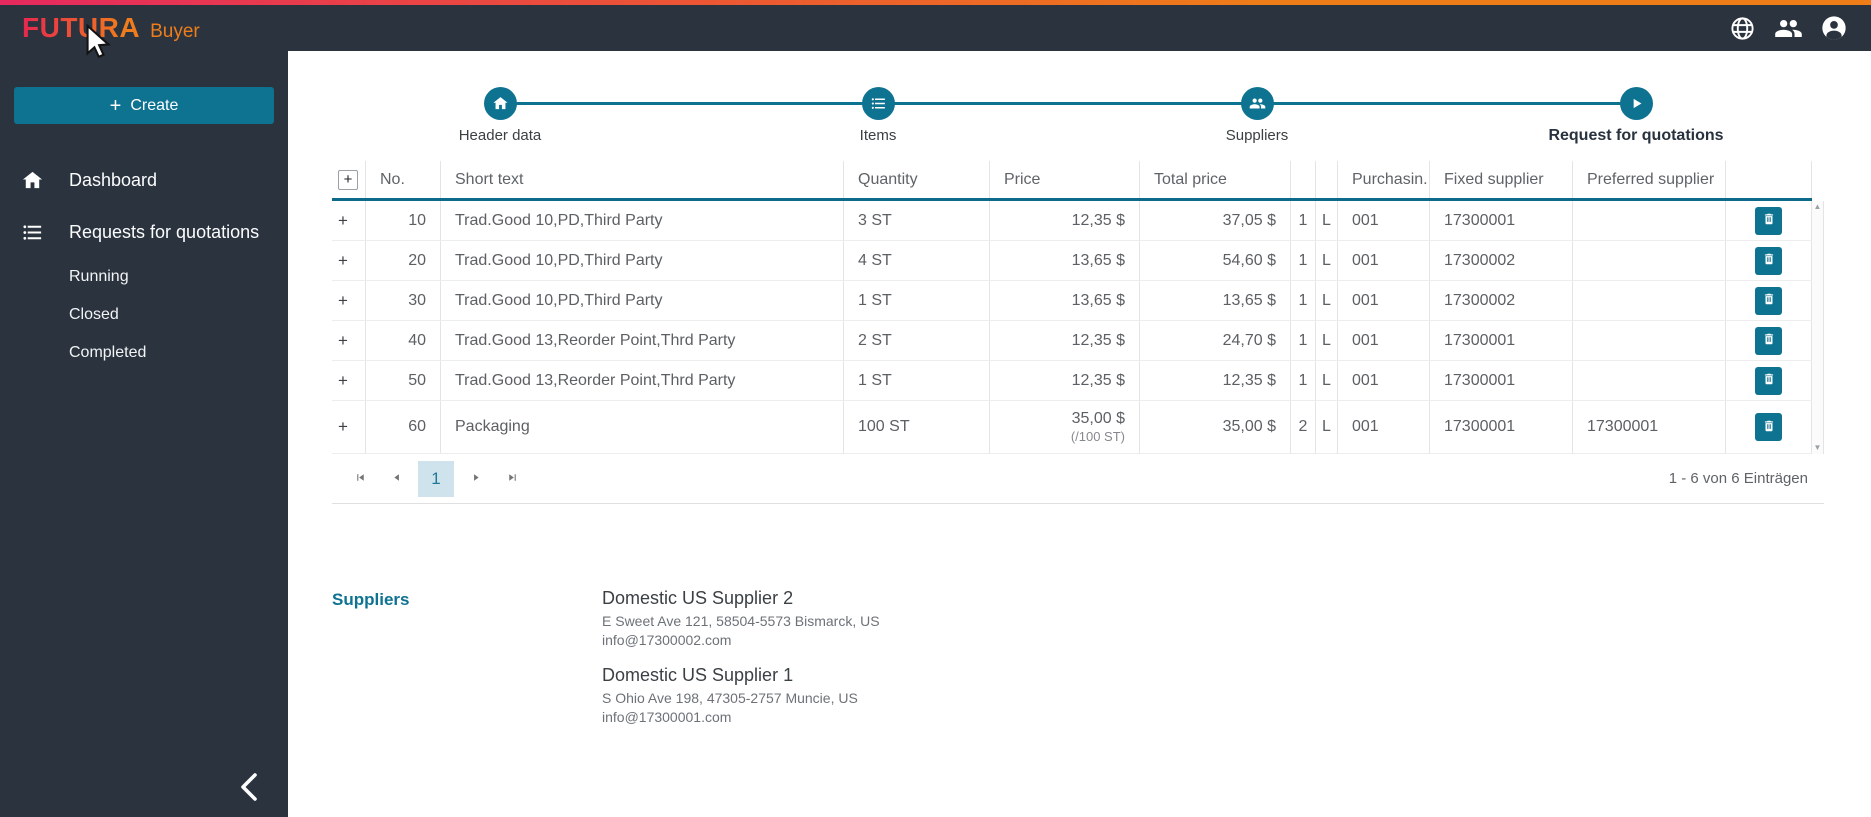 Image resolution: width=1871 pixels, height=817 pixels. What do you see at coordinates (917, 380) in the screenshot?
I see `cell-quantity: 1 ST` at bounding box center [917, 380].